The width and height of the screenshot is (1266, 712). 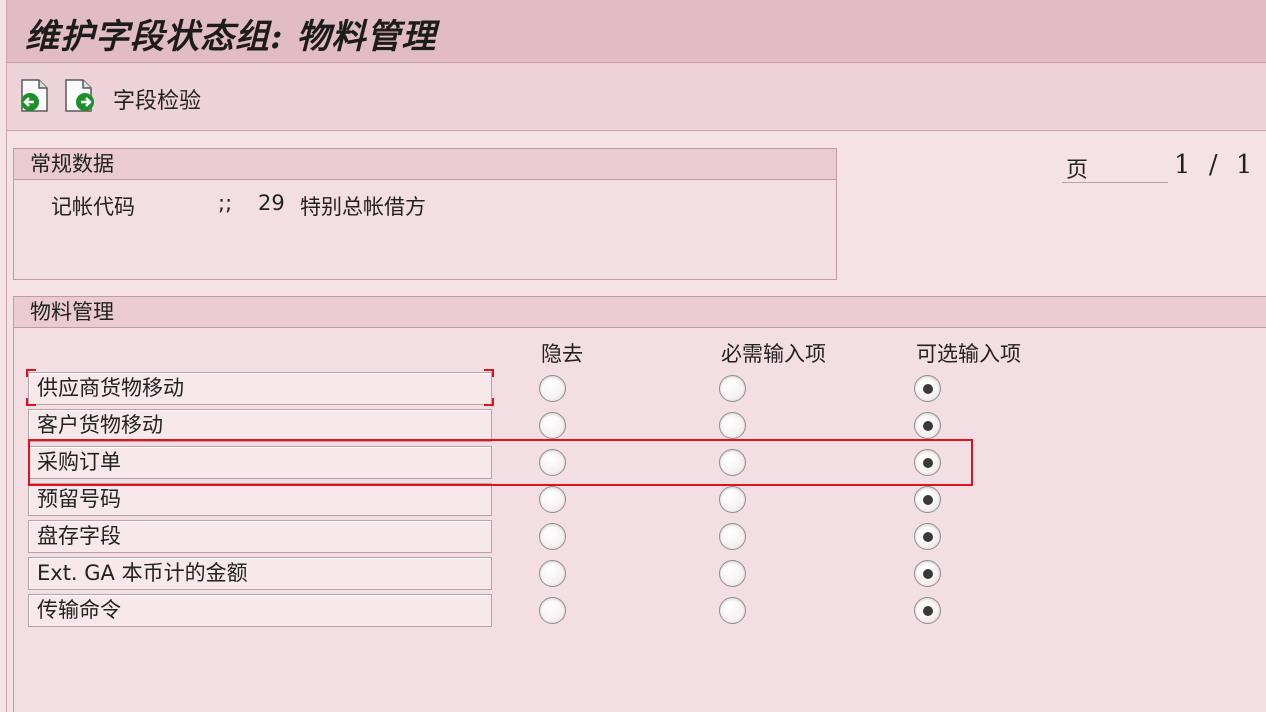 What do you see at coordinates (489, 402) in the screenshot?
I see `focus-corner-br` at bounding box center [489, 402].